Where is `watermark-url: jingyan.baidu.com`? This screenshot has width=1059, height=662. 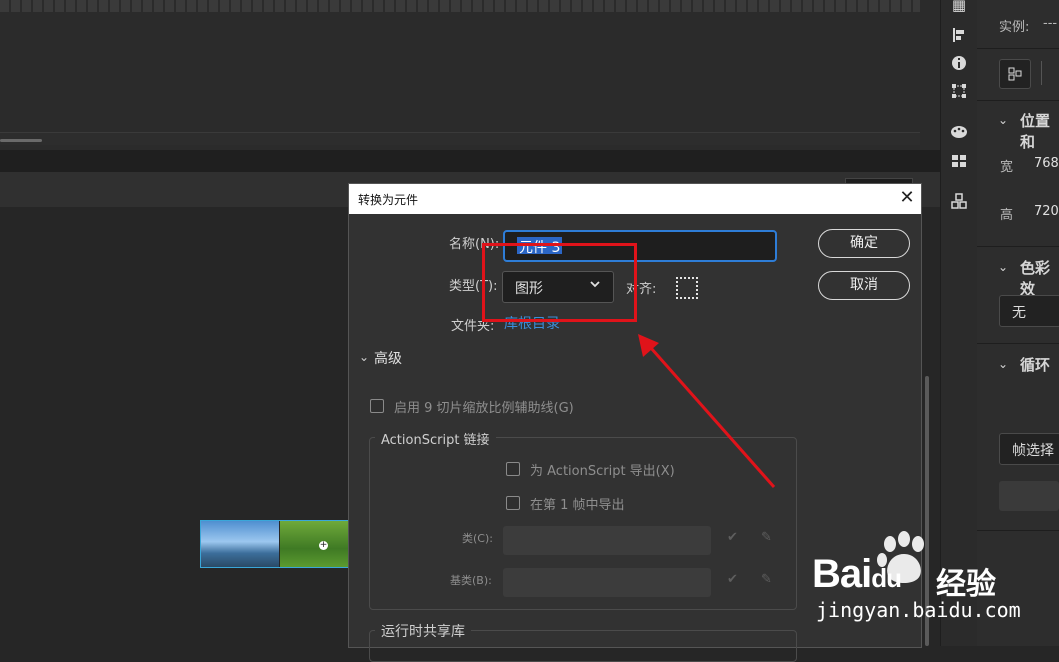 watermark-url: jingyan.baidu.com is located at coordinates (918, 610).